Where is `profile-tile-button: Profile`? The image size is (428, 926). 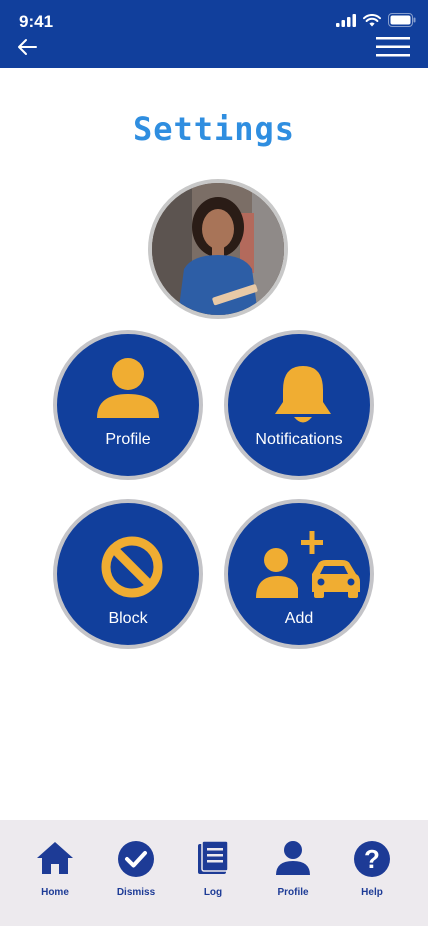
profile-tile-button: Profile is located at coordinates (128, 405).